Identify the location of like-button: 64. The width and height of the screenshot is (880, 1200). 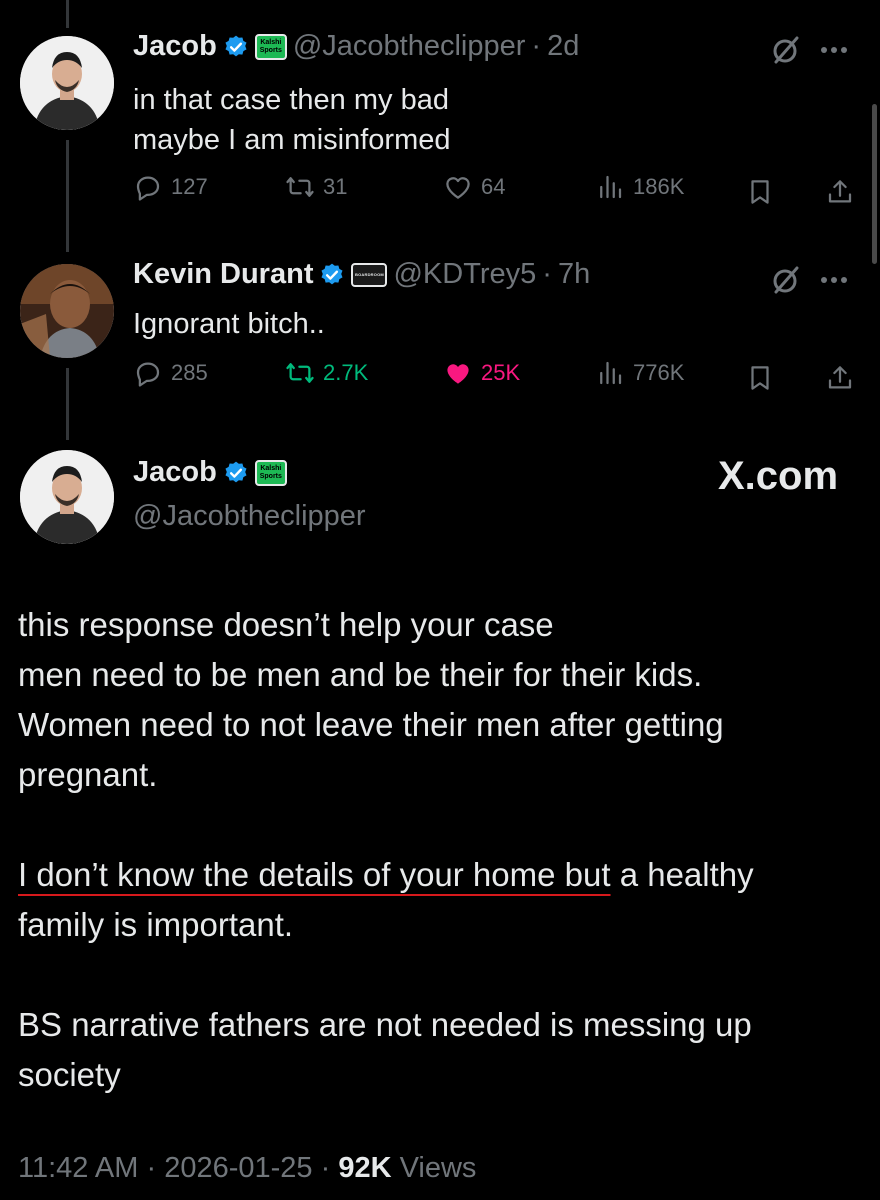
(474, 187).